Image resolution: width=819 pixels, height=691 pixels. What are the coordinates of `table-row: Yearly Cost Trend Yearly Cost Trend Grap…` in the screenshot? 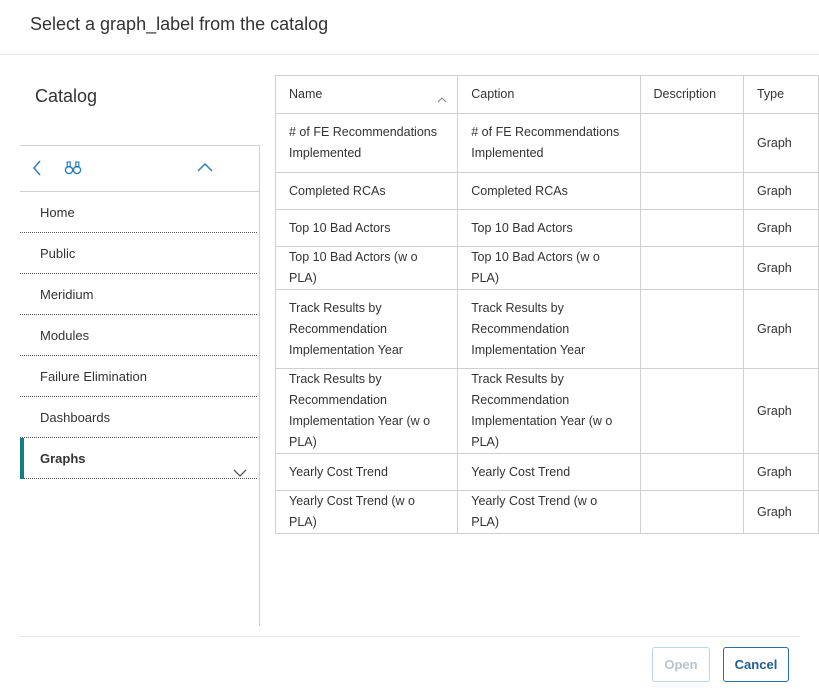 It's located at (546, 472).